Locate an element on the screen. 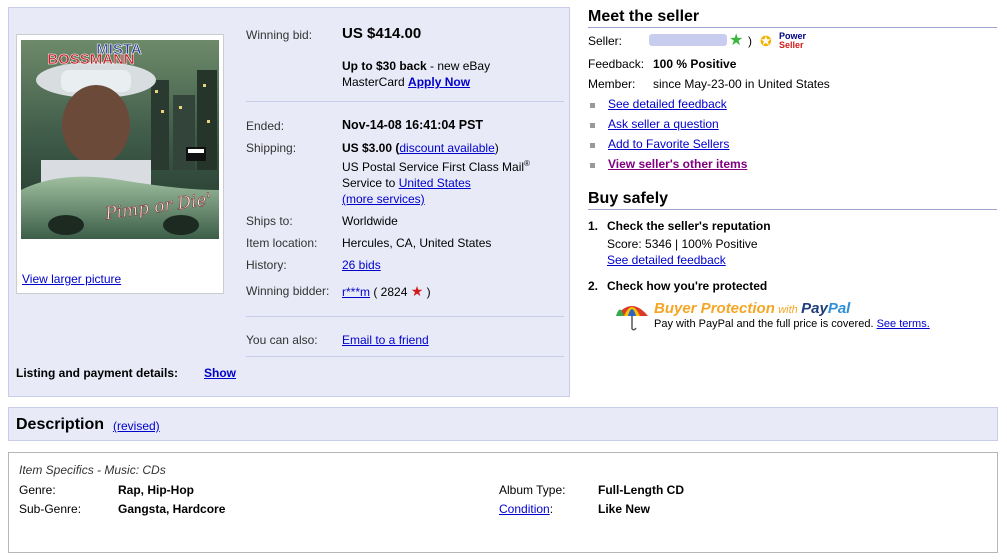 The width and height of the screenshot is (1007, 560). meet-seller-heading: Meet the seller is located at coordinates (644, 16).